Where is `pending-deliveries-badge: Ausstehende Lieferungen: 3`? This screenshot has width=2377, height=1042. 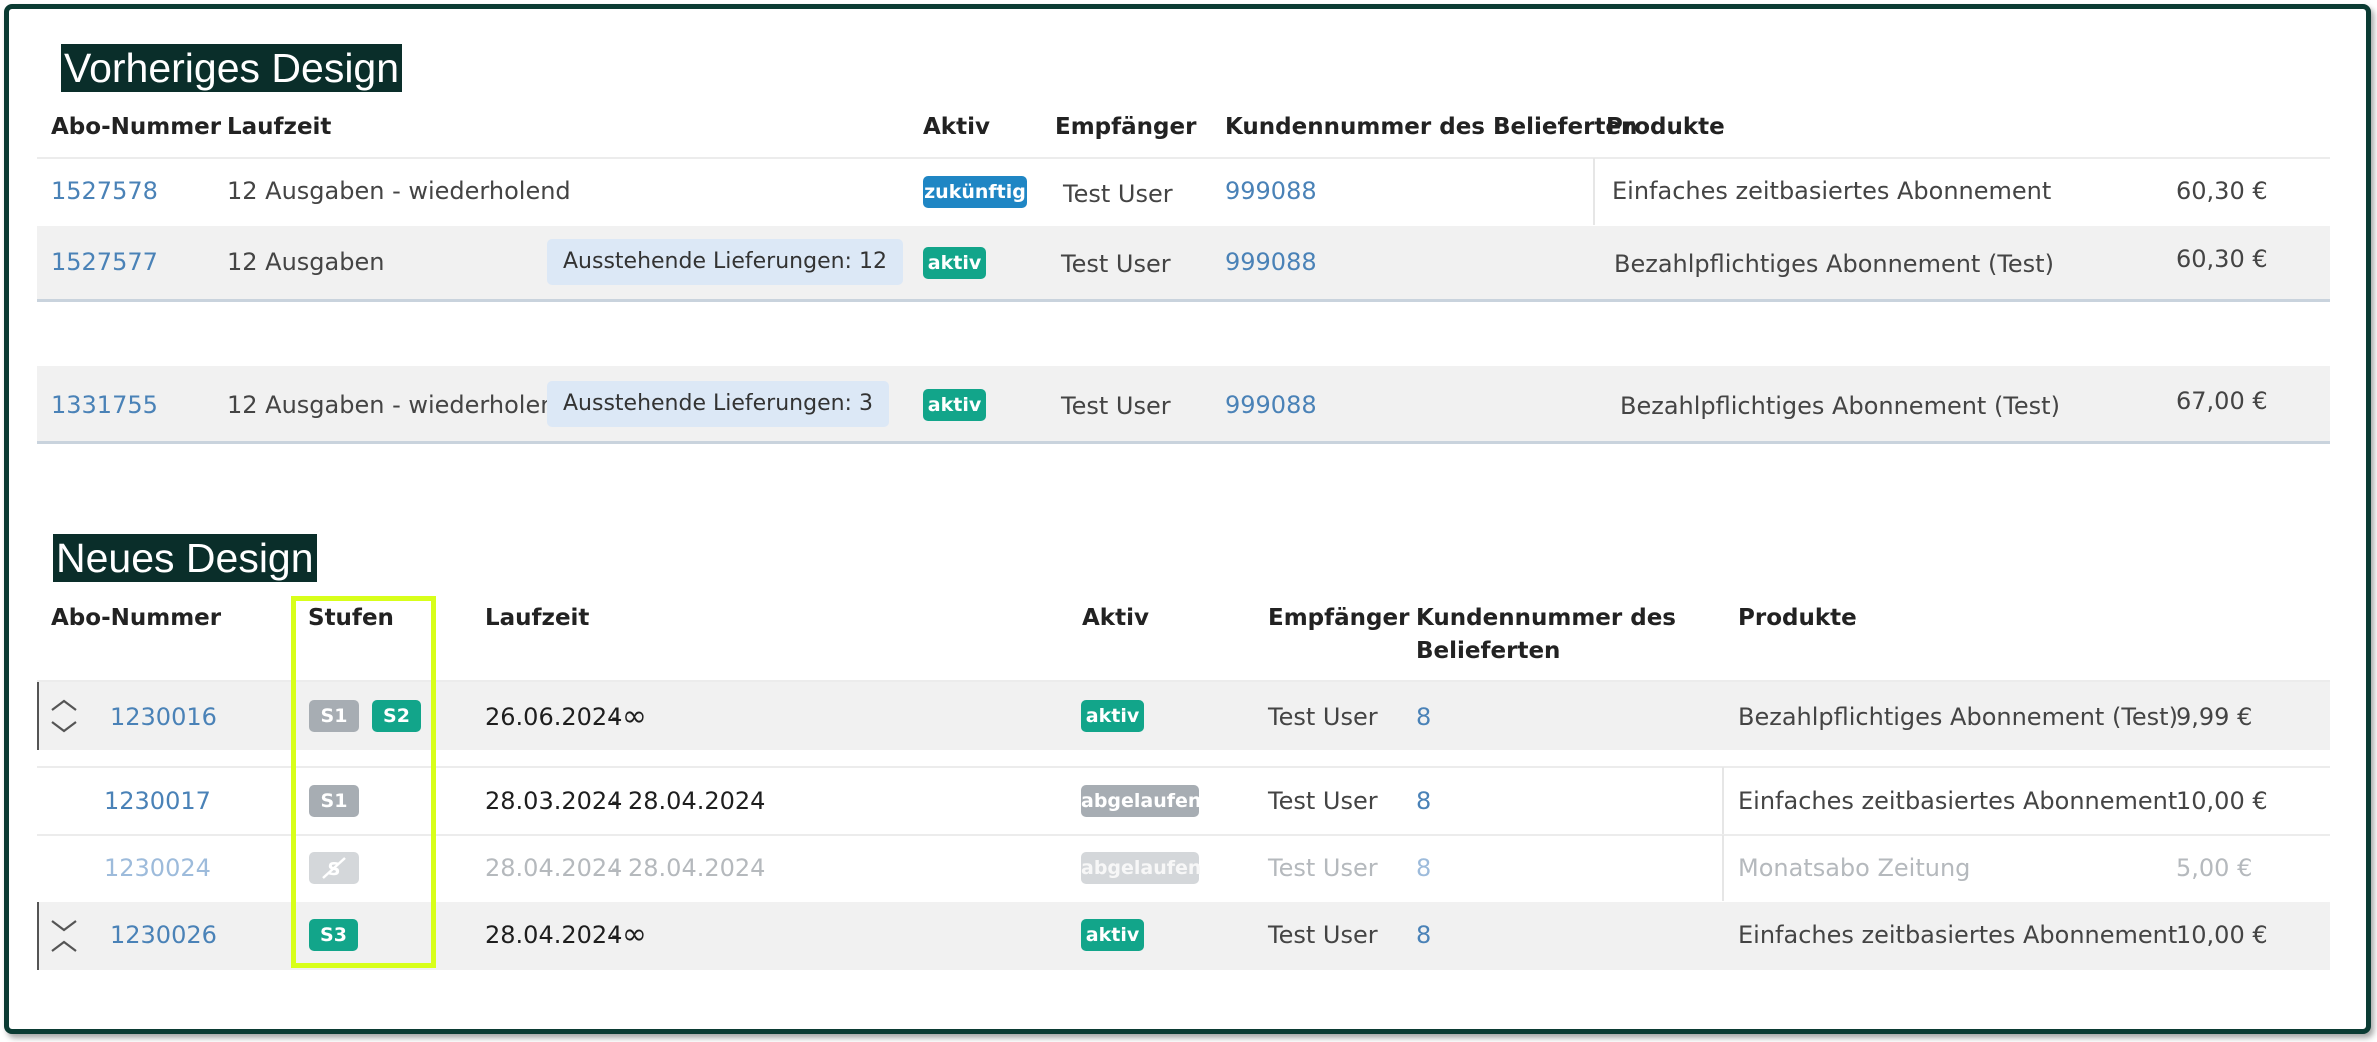
pending-deliveries-badge: Ausstehende Lieferungen: 3 is located at coordinates (718, 404).